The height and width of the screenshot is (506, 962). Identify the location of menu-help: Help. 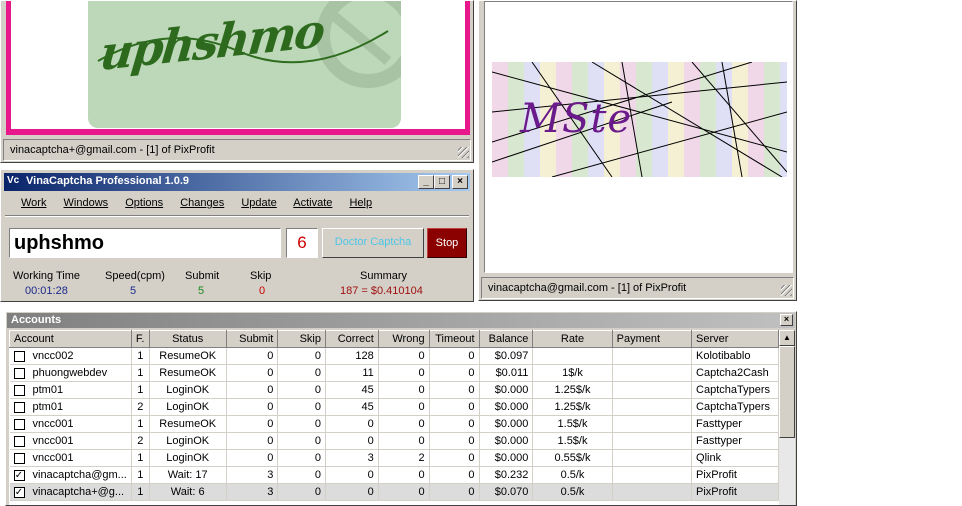
(360, 203).